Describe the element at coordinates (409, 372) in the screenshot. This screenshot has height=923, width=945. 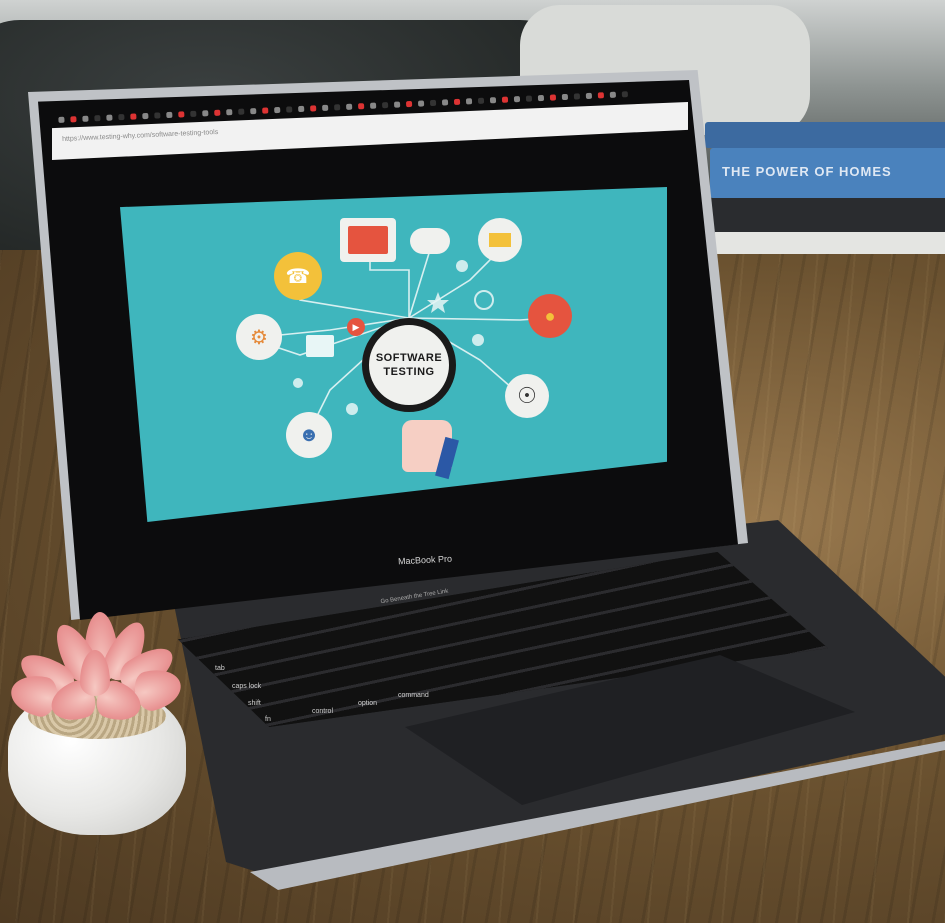
I see `headline-line2: TESTING` at that location.